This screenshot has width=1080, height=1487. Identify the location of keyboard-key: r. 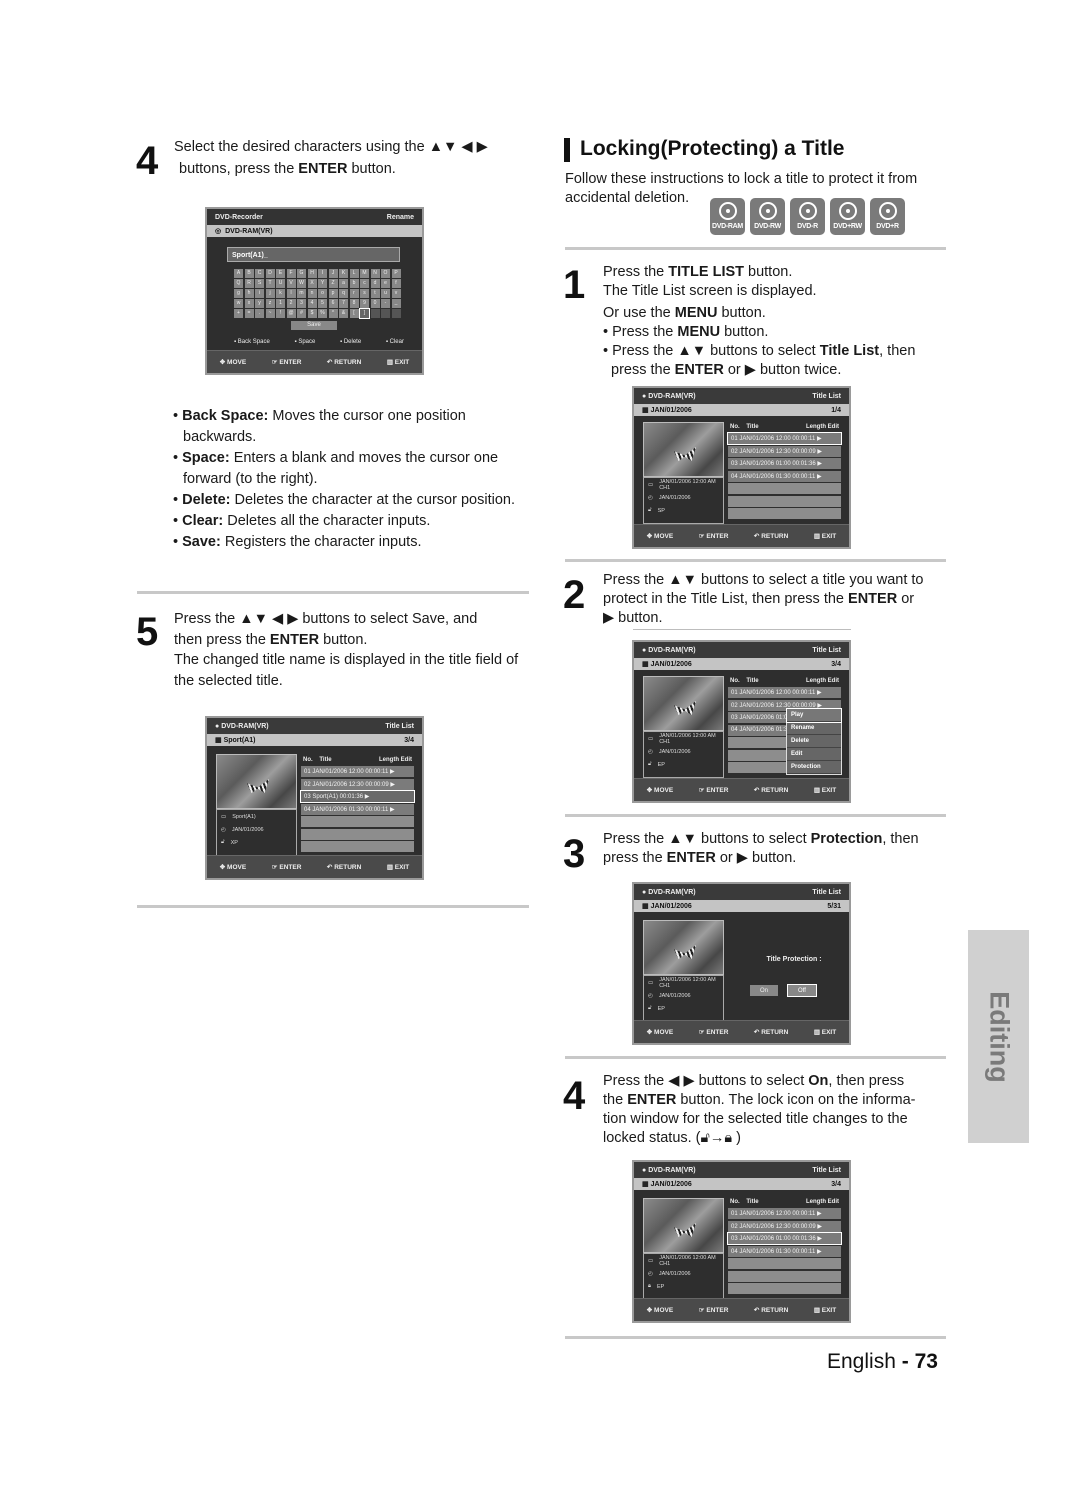
(354, 293).